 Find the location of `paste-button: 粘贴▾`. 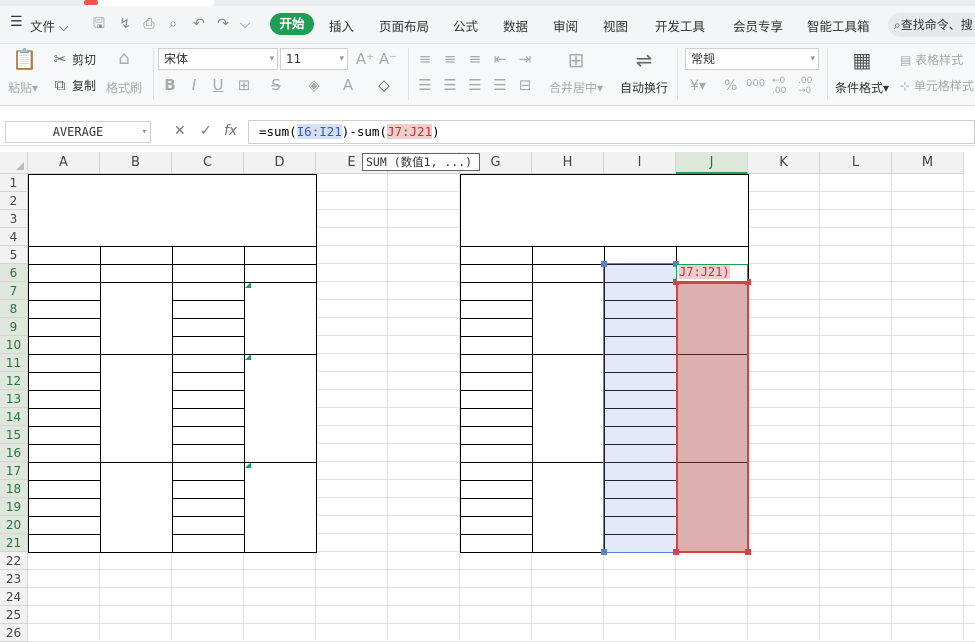

paste-button: 粘贴▾ is located at coordinates (23, 87).